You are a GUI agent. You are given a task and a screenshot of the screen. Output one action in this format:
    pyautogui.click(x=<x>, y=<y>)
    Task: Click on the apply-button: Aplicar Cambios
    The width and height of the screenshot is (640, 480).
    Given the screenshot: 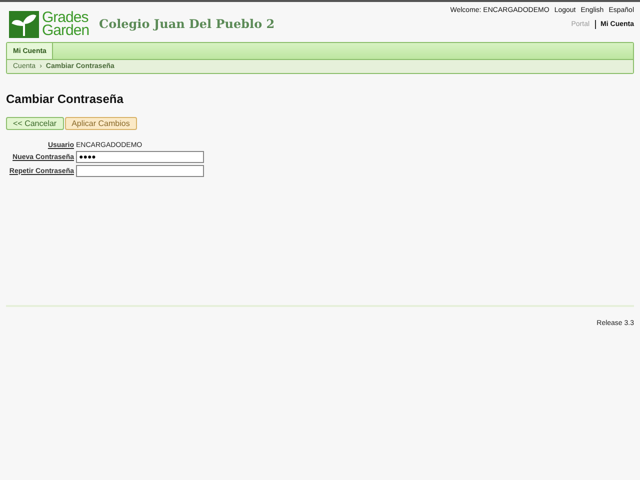 What is the action you would take?
    pyautogui.click(x=100, y=123)
    